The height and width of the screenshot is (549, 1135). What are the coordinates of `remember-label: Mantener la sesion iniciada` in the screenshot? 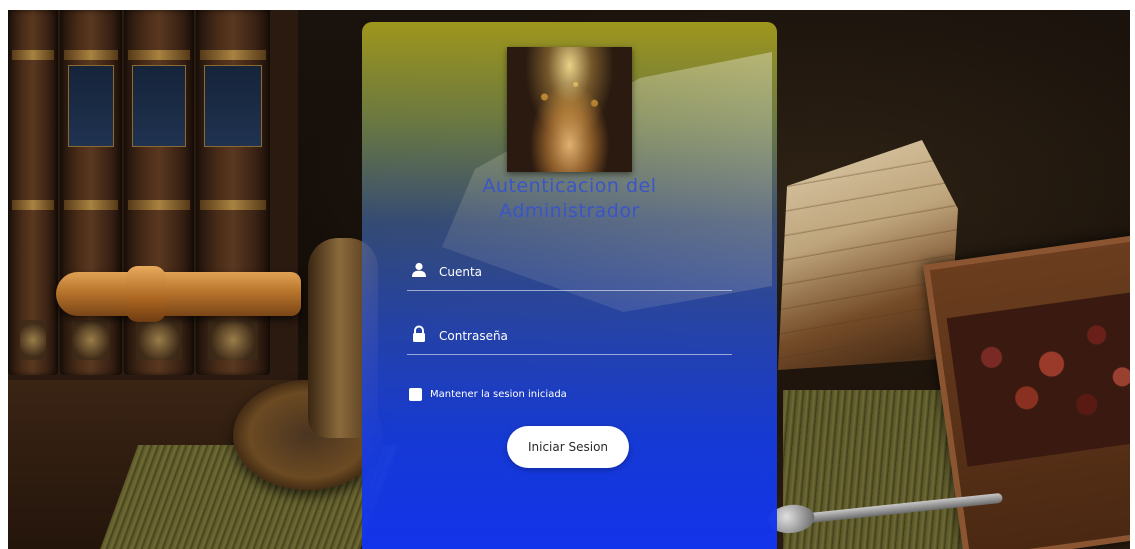 It's located at (498, 394).